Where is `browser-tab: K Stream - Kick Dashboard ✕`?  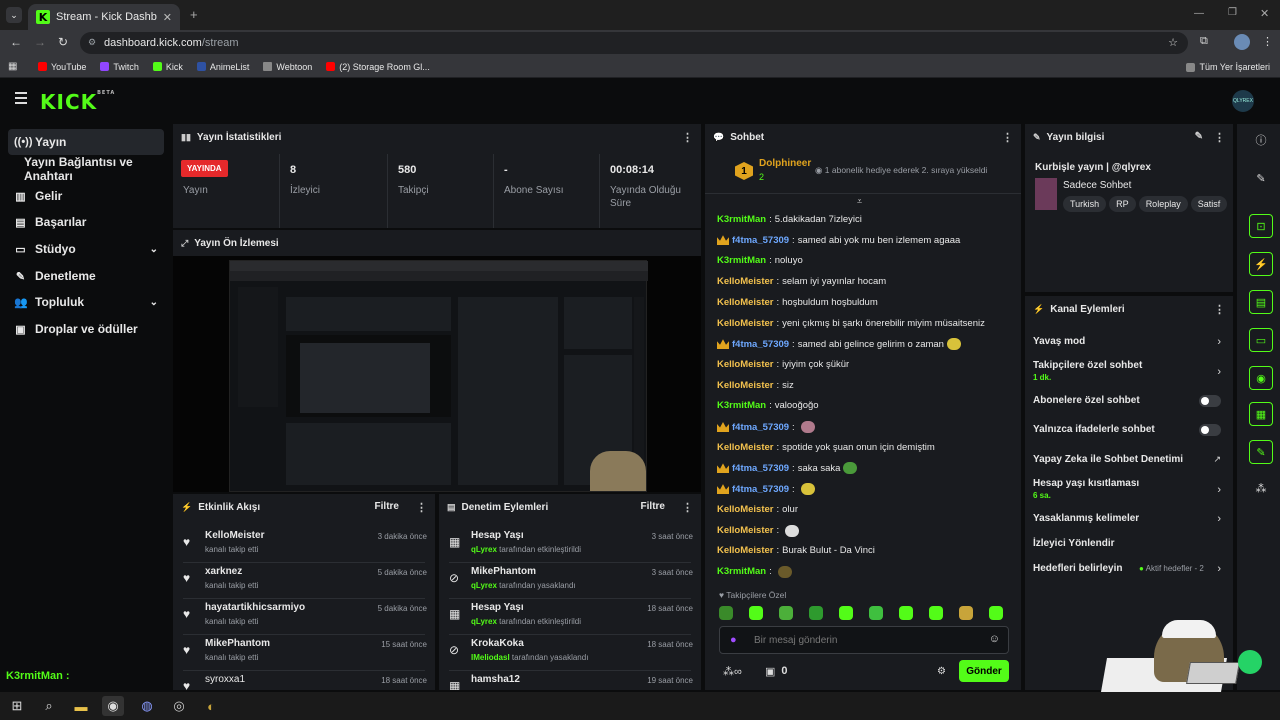 browser-tab: K Stream - Kick Dashboard ✕ is located at coordinates (104, 17).